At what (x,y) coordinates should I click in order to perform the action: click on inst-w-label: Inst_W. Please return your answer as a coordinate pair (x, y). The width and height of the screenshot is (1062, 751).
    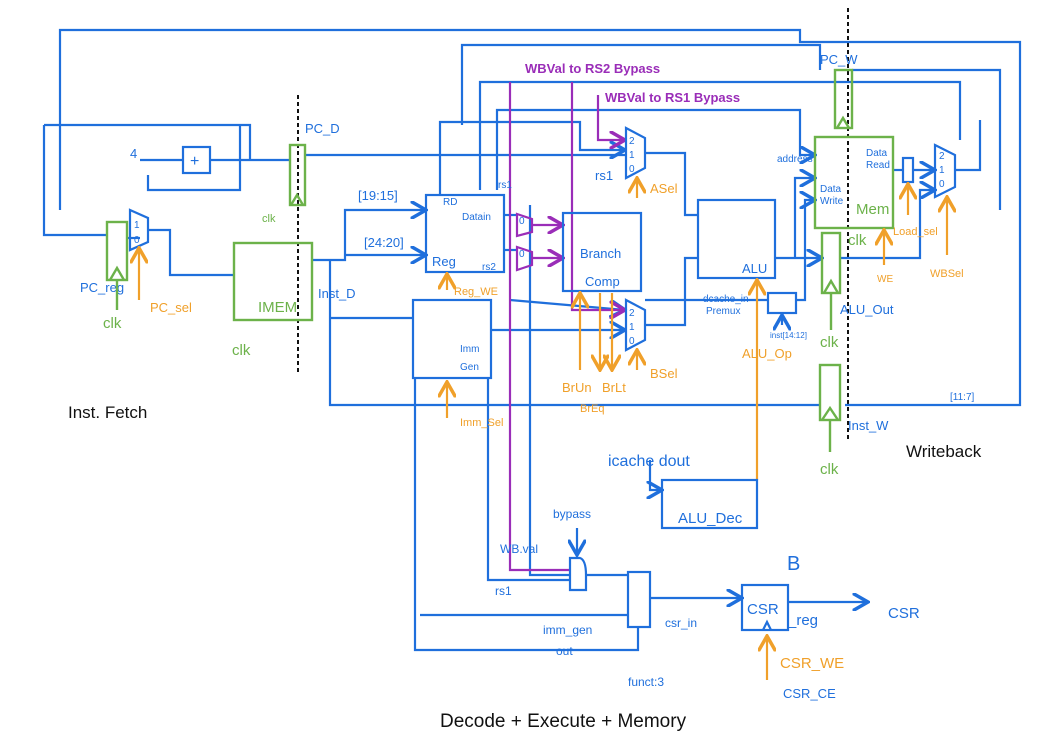
    Looking at the image, I should click on (868, 425).